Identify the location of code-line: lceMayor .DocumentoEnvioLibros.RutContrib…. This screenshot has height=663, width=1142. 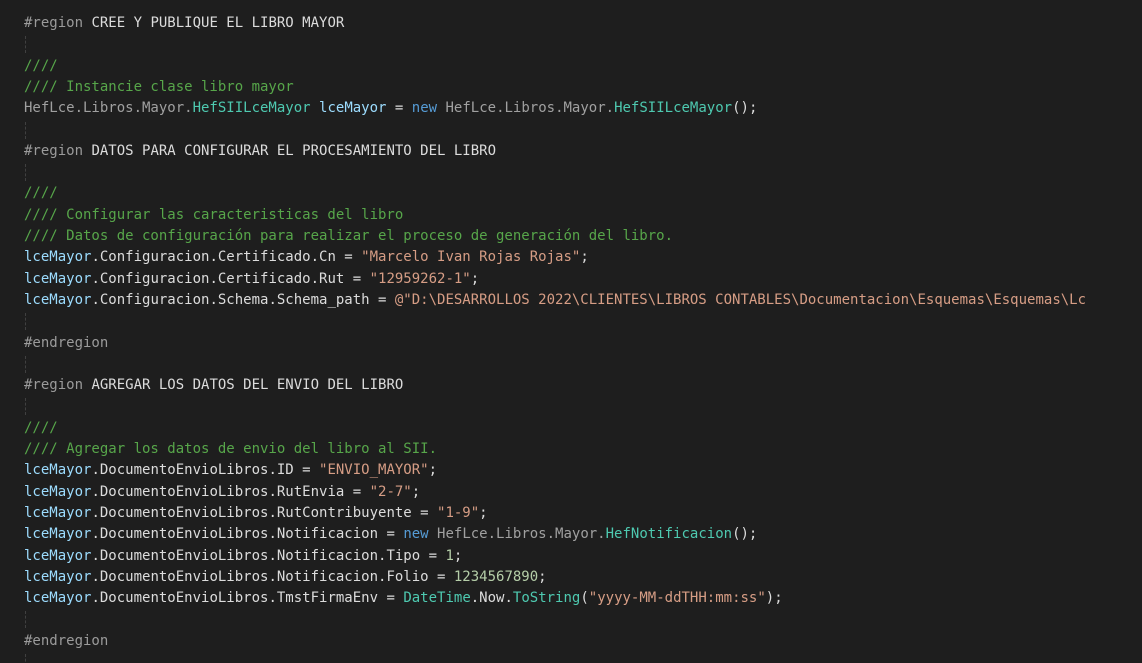
(256, 513).